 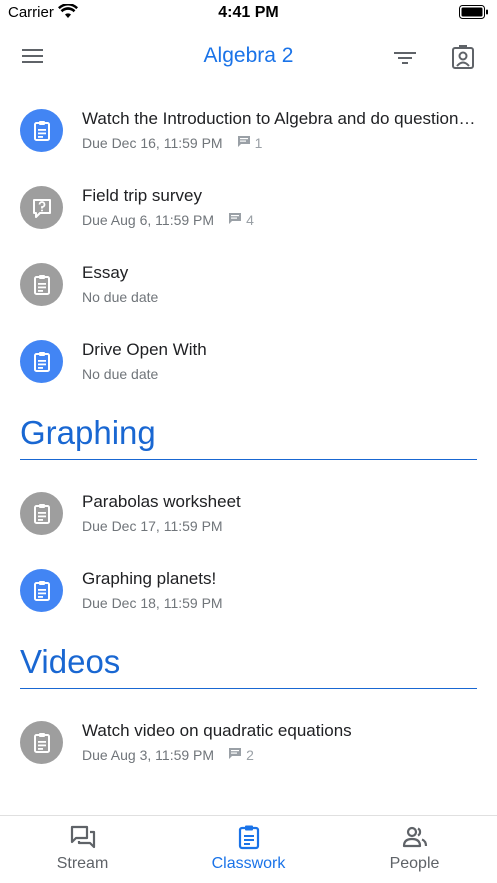 What do you see at coordinates (70, 661) in the screenshot?
I see `section-title: Videos` at bounding box center [70, 661].